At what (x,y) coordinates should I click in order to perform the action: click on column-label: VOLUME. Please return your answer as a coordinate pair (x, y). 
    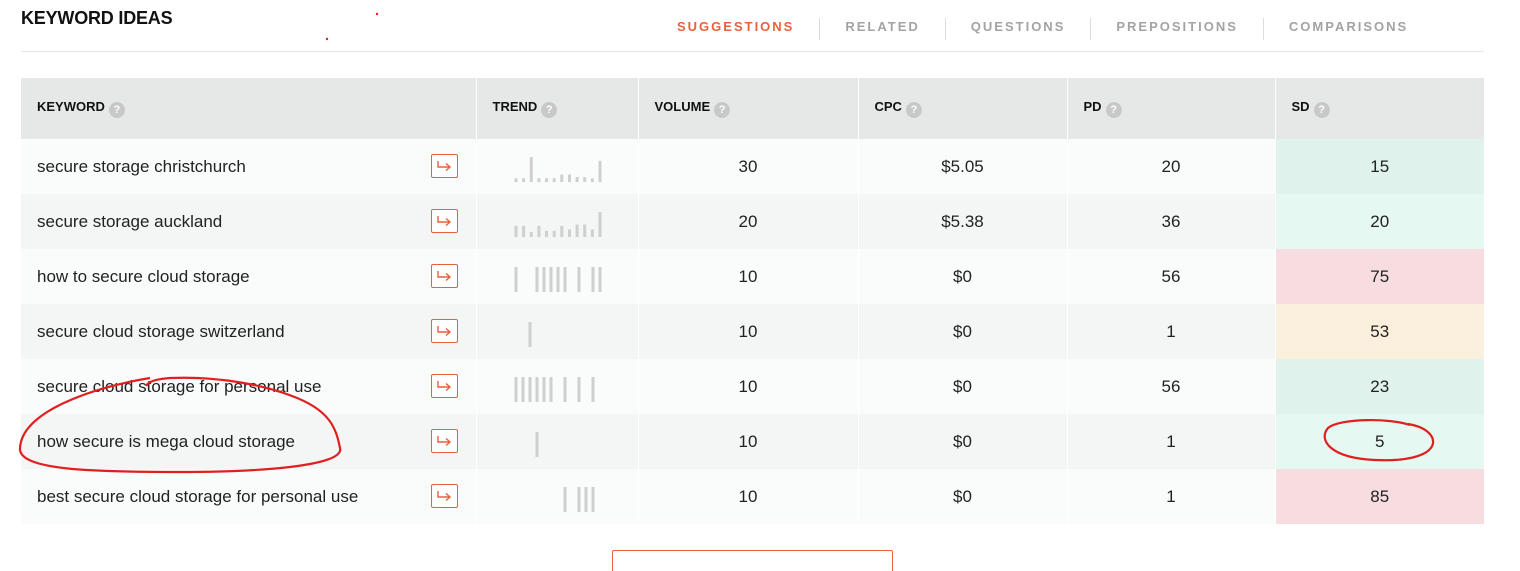
    Looking at the image, I should click on (682, 106).